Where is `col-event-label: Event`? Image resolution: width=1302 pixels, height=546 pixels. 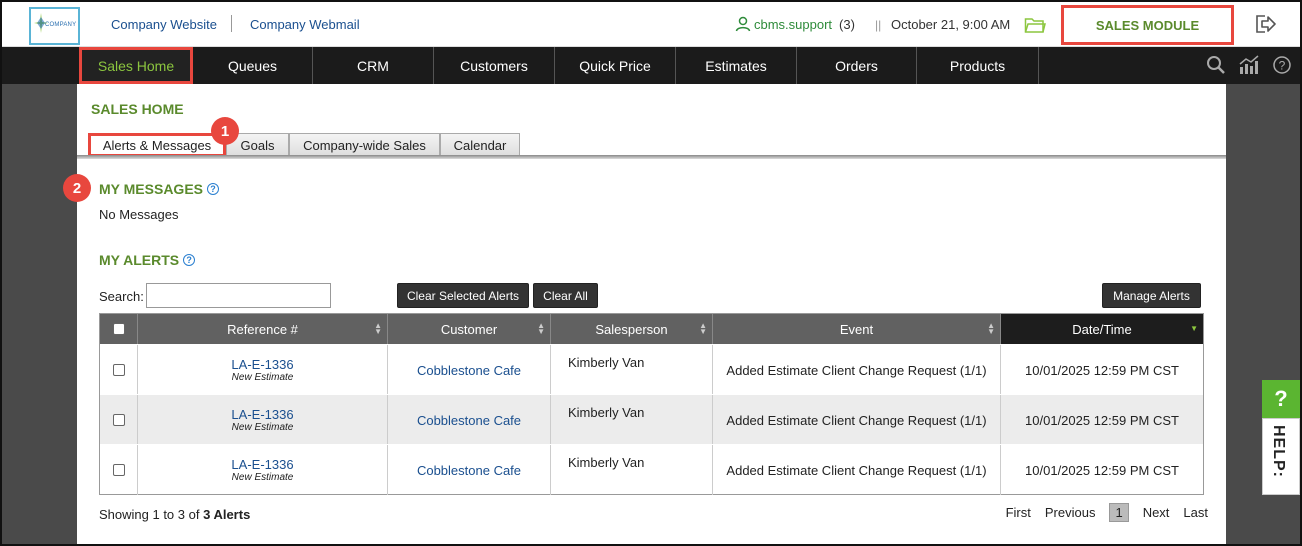
col-event-label: Event is located at coordinates (856, 329).